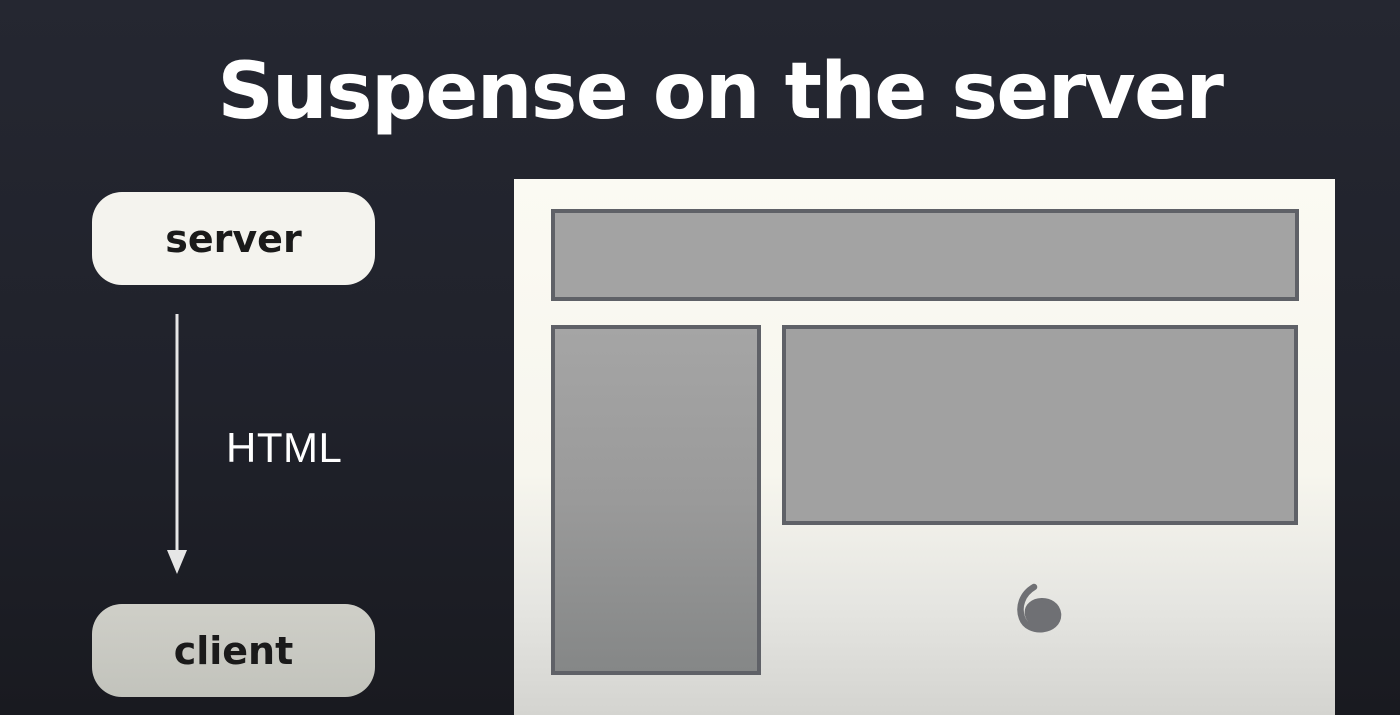  I want to click on server-label: server, so click(233, 238).